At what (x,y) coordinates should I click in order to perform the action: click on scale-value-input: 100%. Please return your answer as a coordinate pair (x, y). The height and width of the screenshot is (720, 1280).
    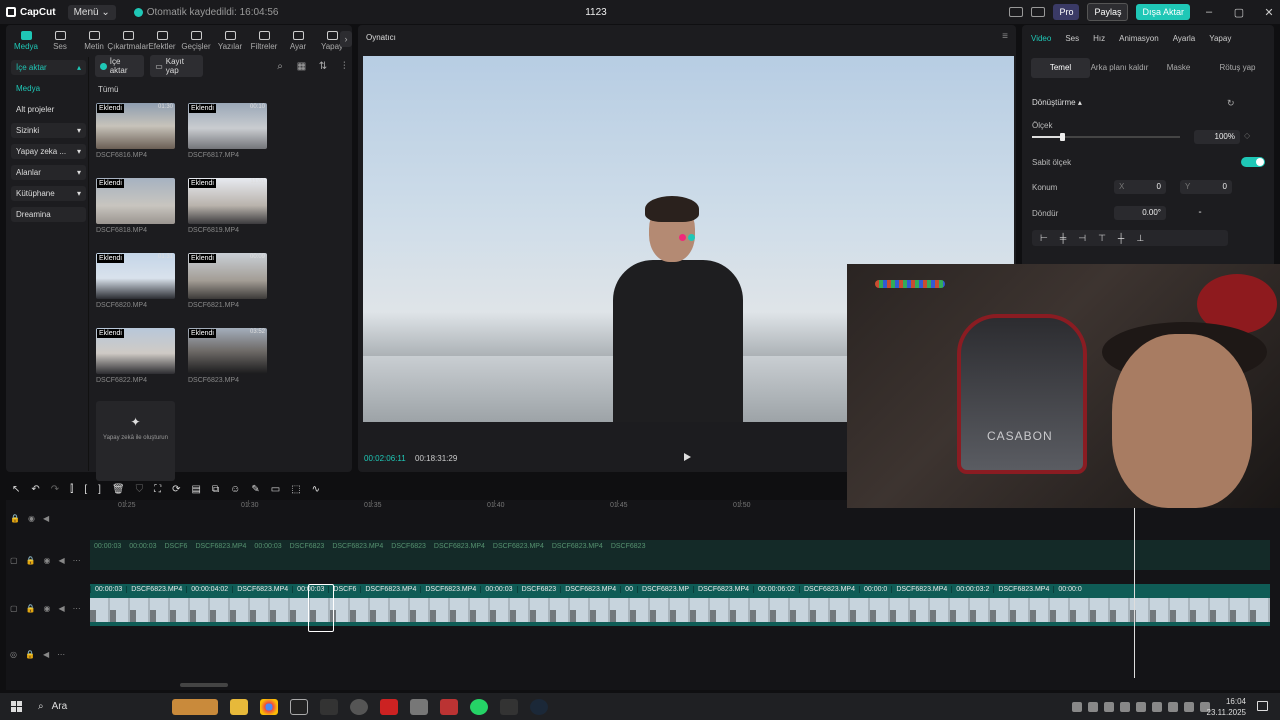
    Looking at the image, I should click on (1217, 137).